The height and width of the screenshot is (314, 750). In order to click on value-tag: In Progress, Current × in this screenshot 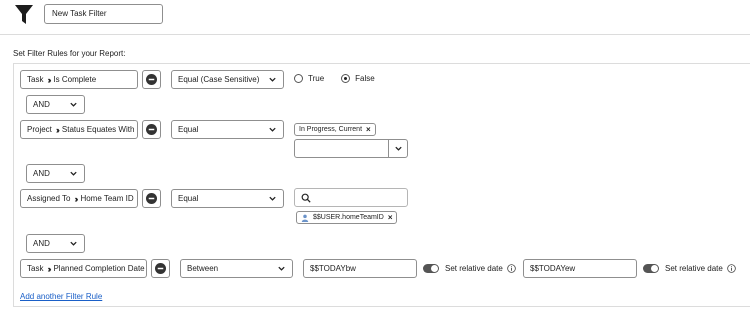, I will do `click(335, 129)`.